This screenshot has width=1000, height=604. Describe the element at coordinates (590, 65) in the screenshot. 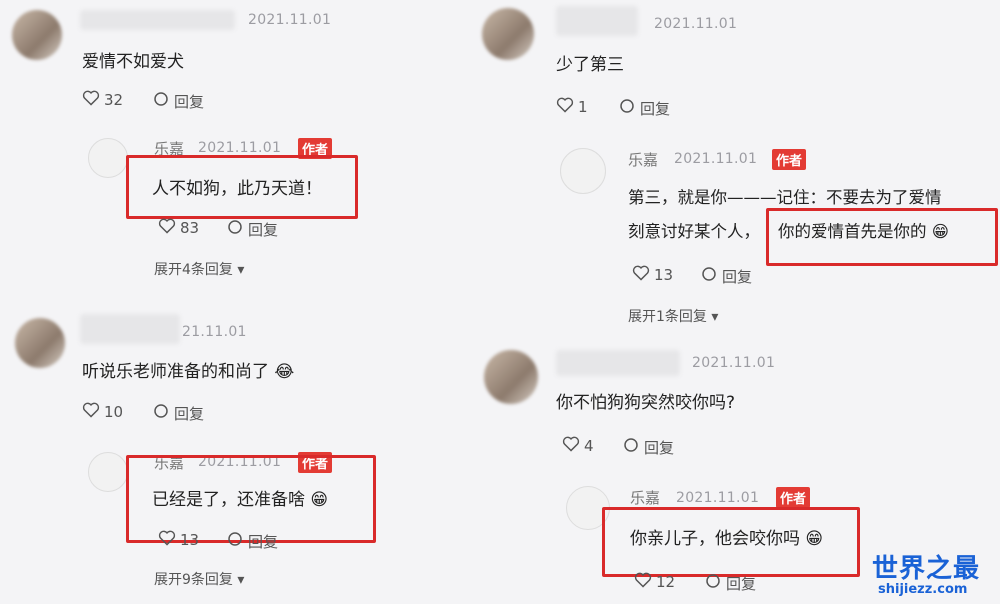

I see `comment-text: 少了第三` at that location.